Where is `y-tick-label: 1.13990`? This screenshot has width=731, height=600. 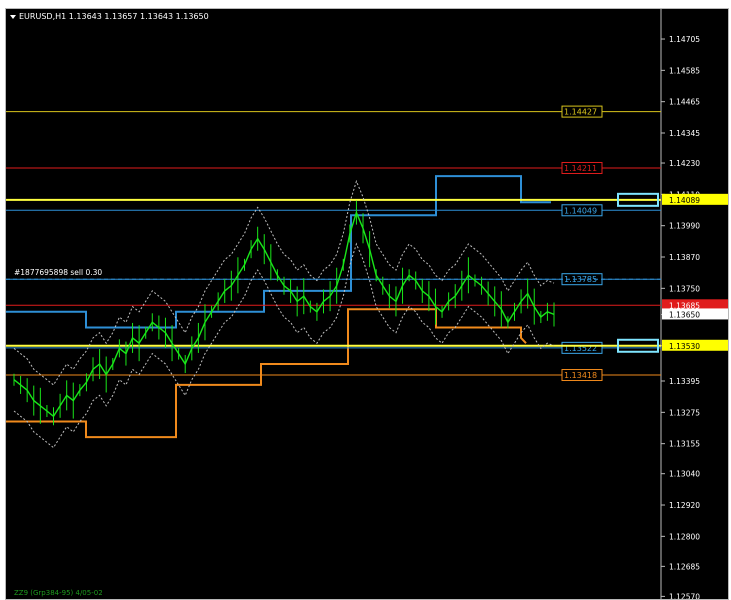
y-tick-label: 1.13990 is located at coordinates (684, 226).